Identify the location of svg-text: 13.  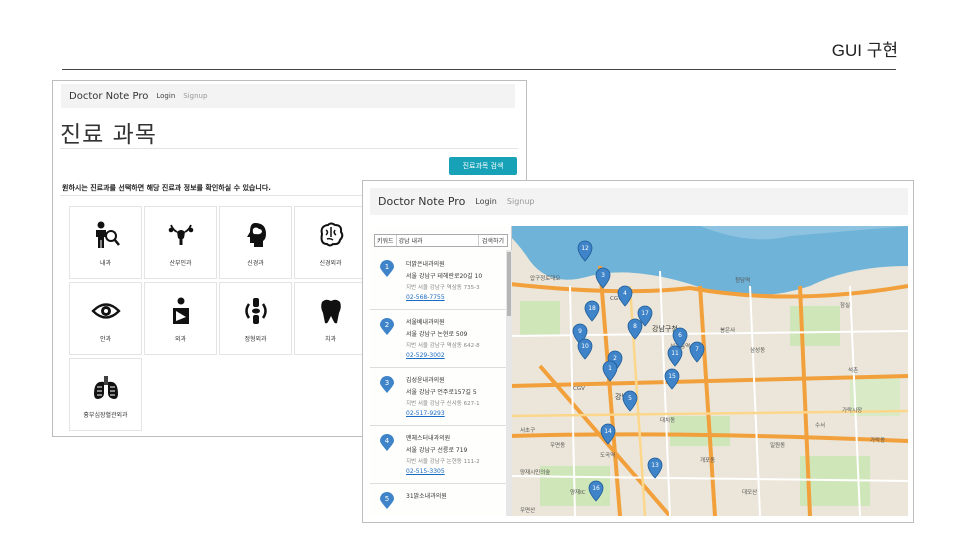
(655, 465).